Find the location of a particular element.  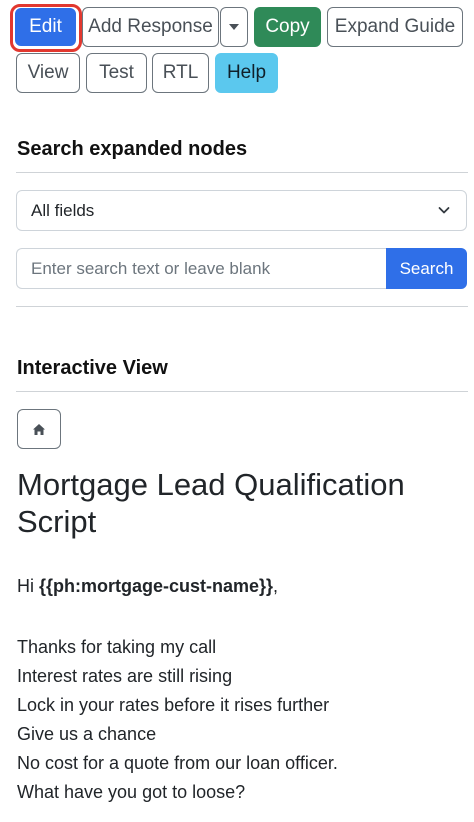

test-button: Test is located at coordinates (116, 73).